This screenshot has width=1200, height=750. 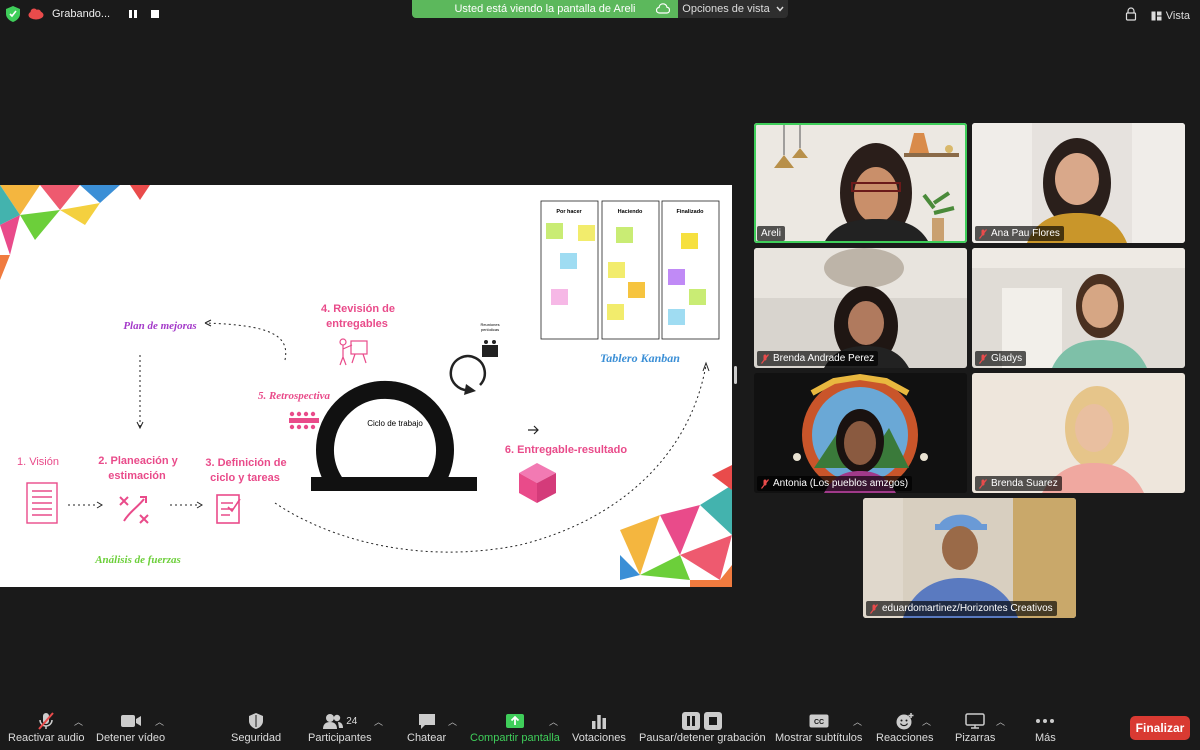 I want to click on participant-video-brenda-andrade, so click(x=860, y=308).